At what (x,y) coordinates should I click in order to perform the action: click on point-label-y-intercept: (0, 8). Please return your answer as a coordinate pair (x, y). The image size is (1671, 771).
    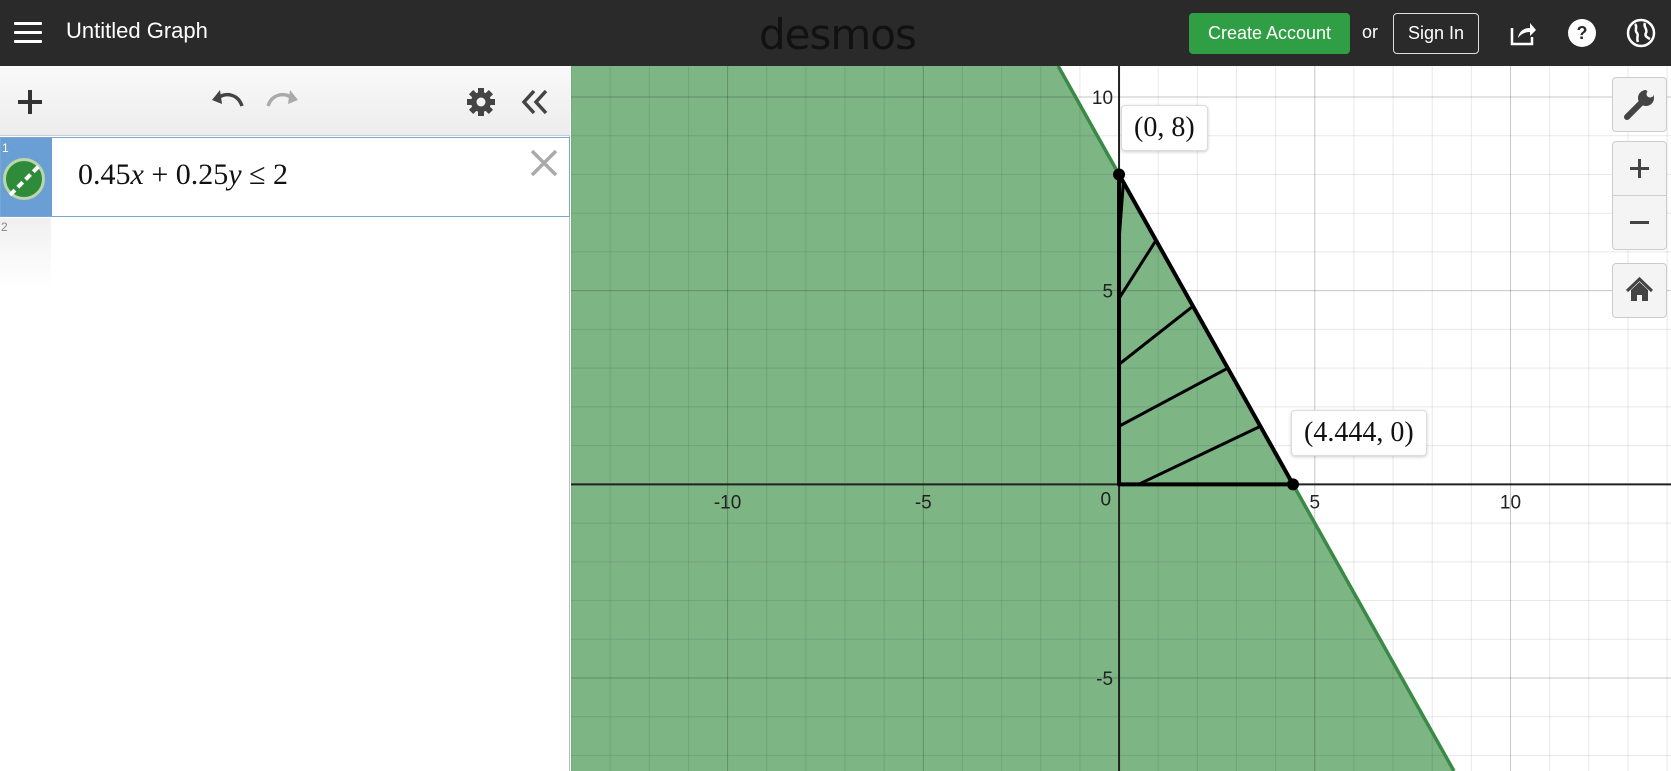
    Looking at the image, I should click on (1164, 128).